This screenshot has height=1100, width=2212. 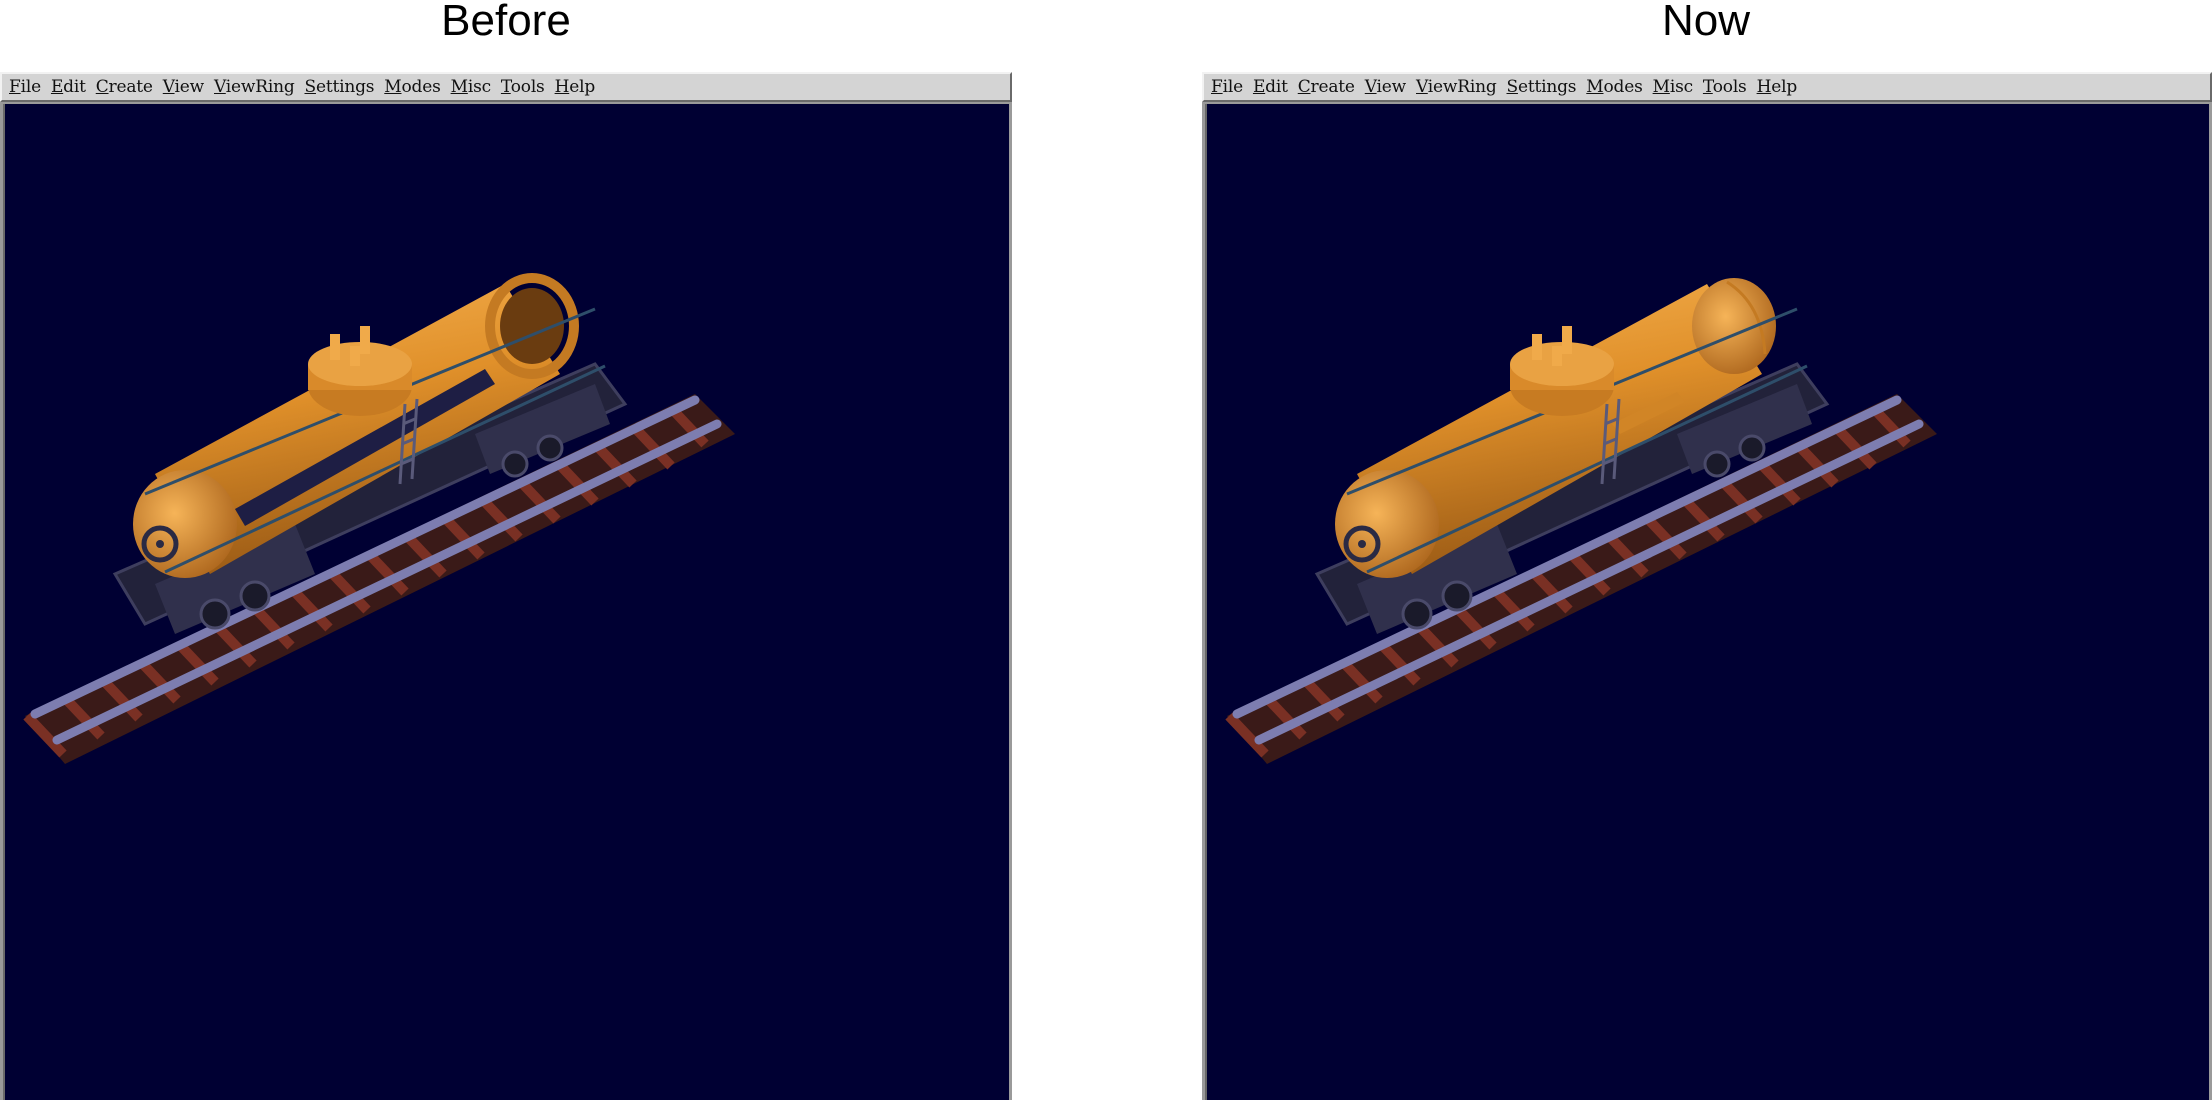 I want to click on tank-car-render-cutaway, so click(x=379, y=518).